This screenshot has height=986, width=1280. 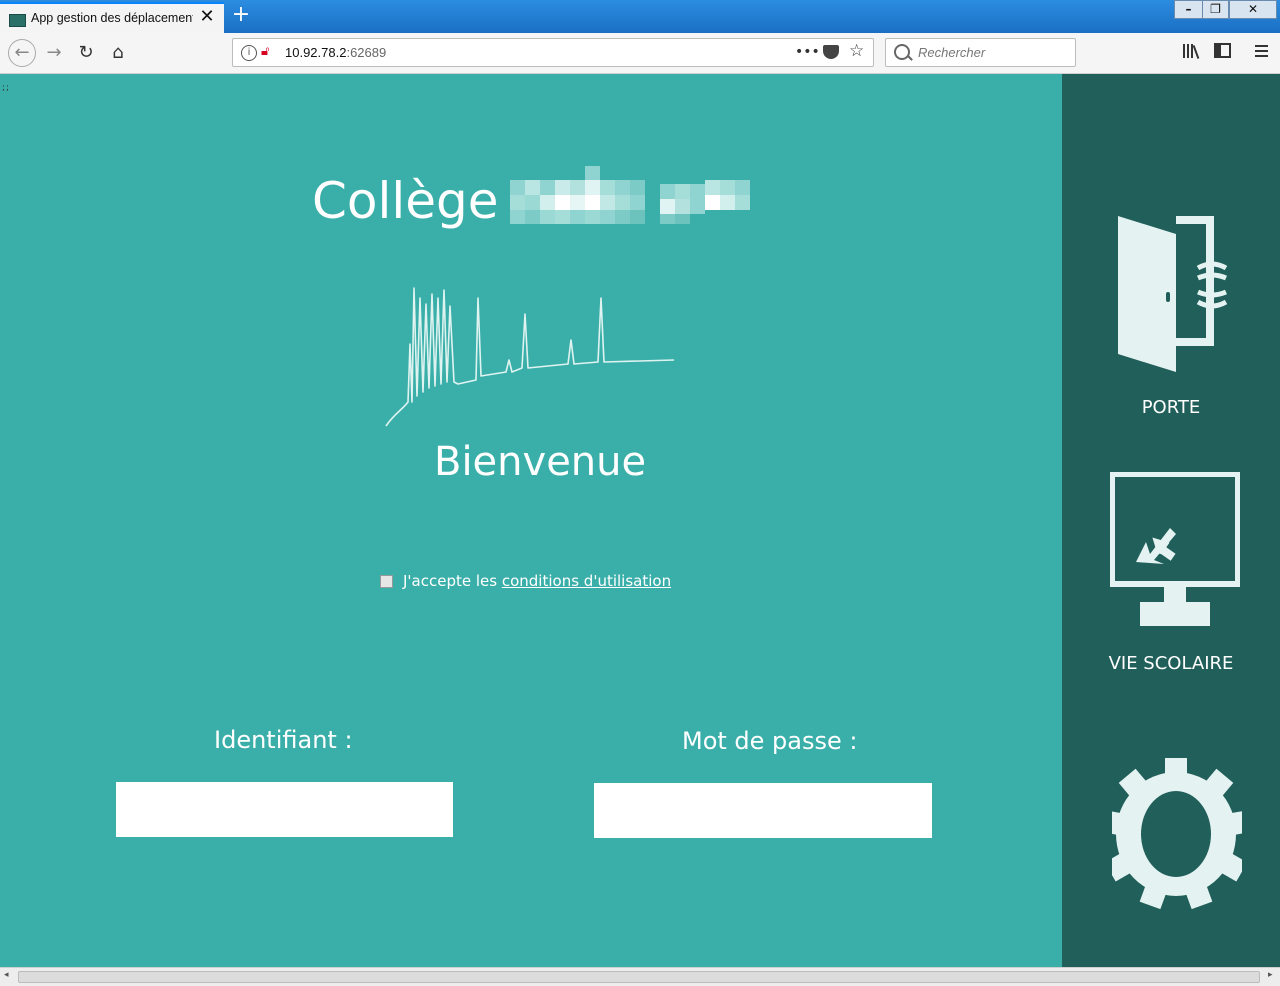 I want to click on login-field, so click(x=284, y=809).